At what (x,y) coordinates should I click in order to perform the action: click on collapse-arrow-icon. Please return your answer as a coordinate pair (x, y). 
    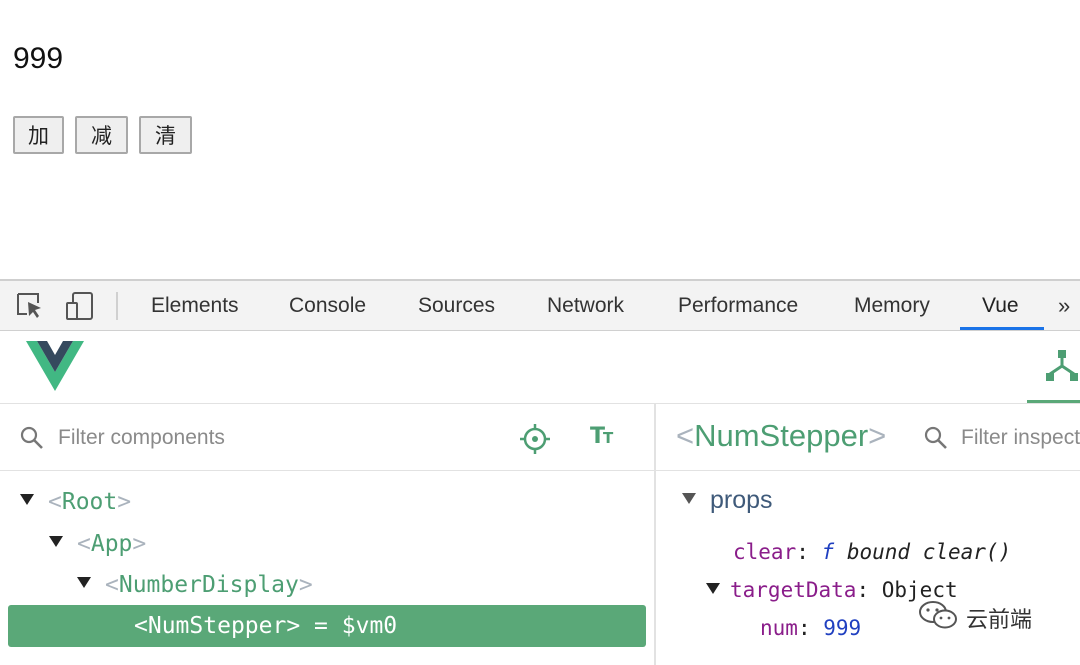
    Looking at the image, I should click on (689, 498).